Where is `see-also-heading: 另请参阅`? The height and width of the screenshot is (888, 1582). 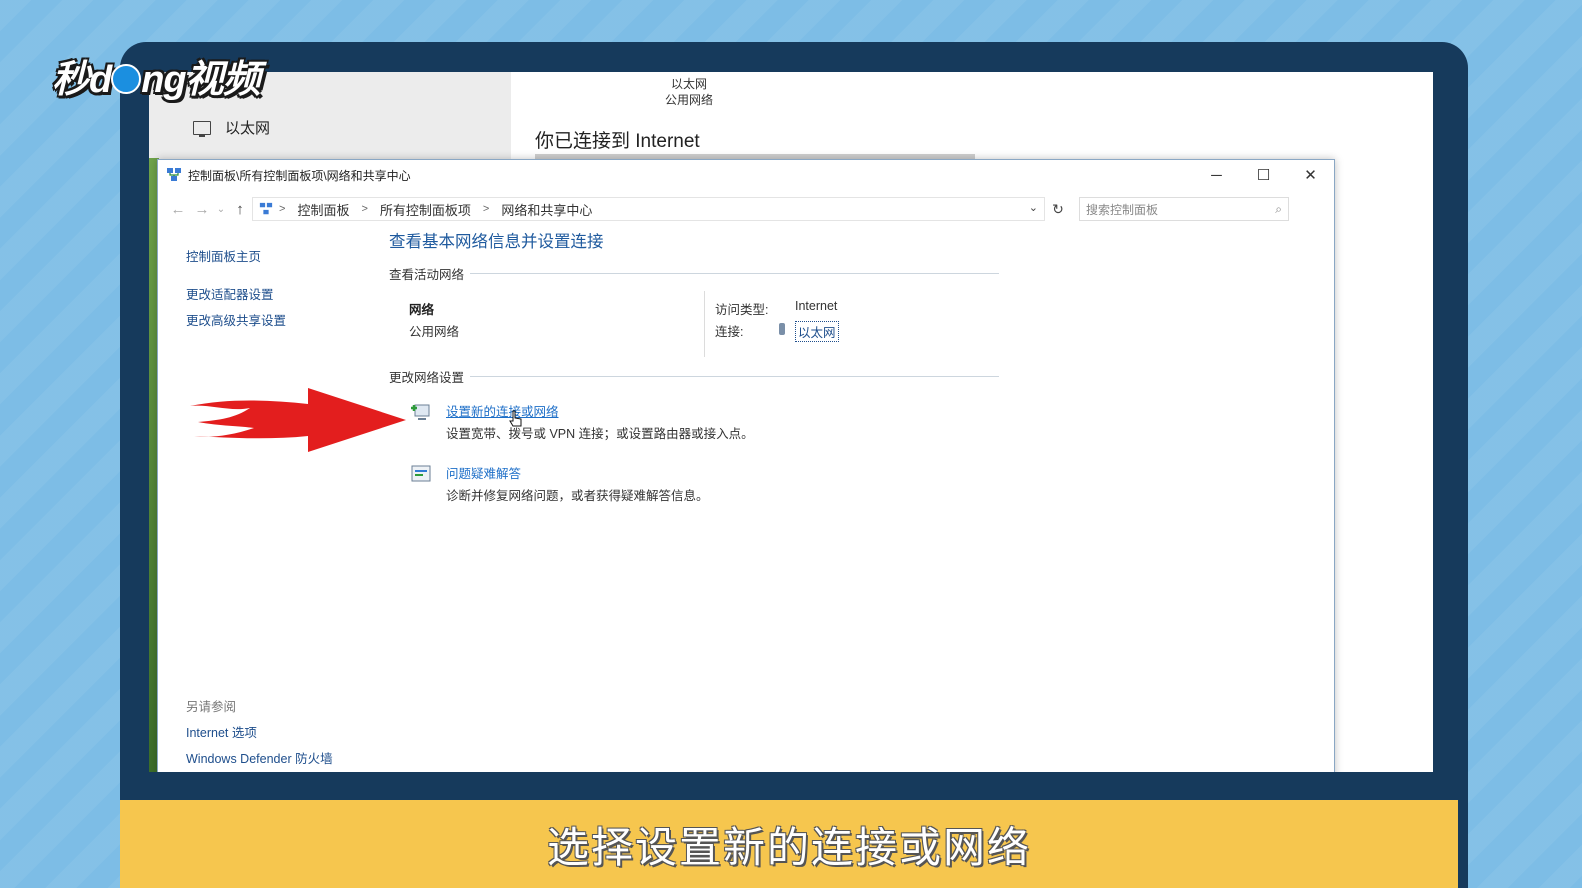
see-also-heading: 另请参阅 is located at coordinates (211, 707).